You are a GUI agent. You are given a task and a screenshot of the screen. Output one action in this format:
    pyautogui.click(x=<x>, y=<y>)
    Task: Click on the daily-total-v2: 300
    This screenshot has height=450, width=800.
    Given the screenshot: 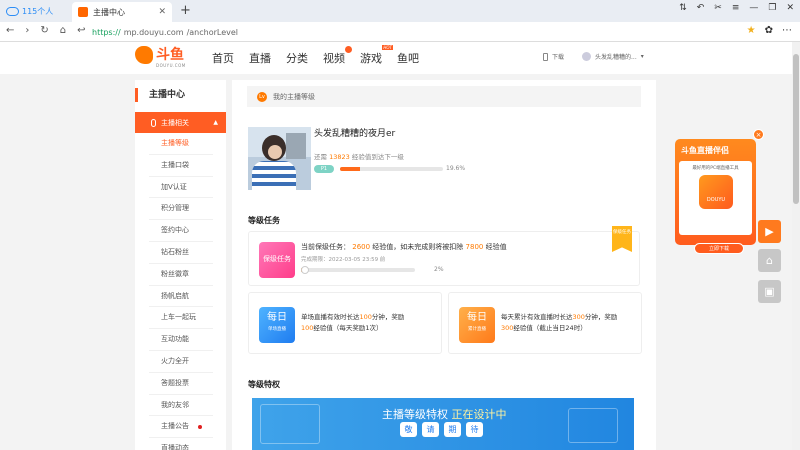 What is the action you would take?
    pyautogui.click(x=507, y=328)
    